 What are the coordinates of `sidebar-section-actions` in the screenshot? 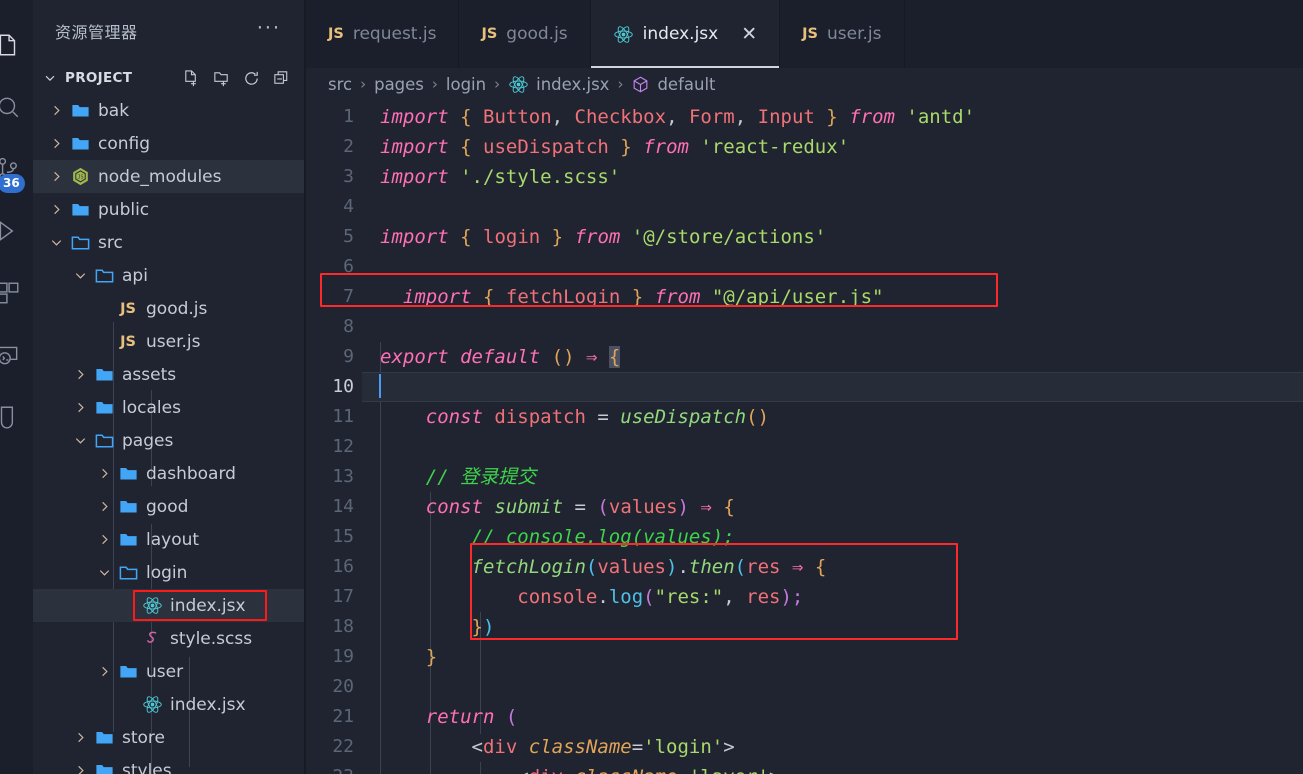 It's located at (243, 78).